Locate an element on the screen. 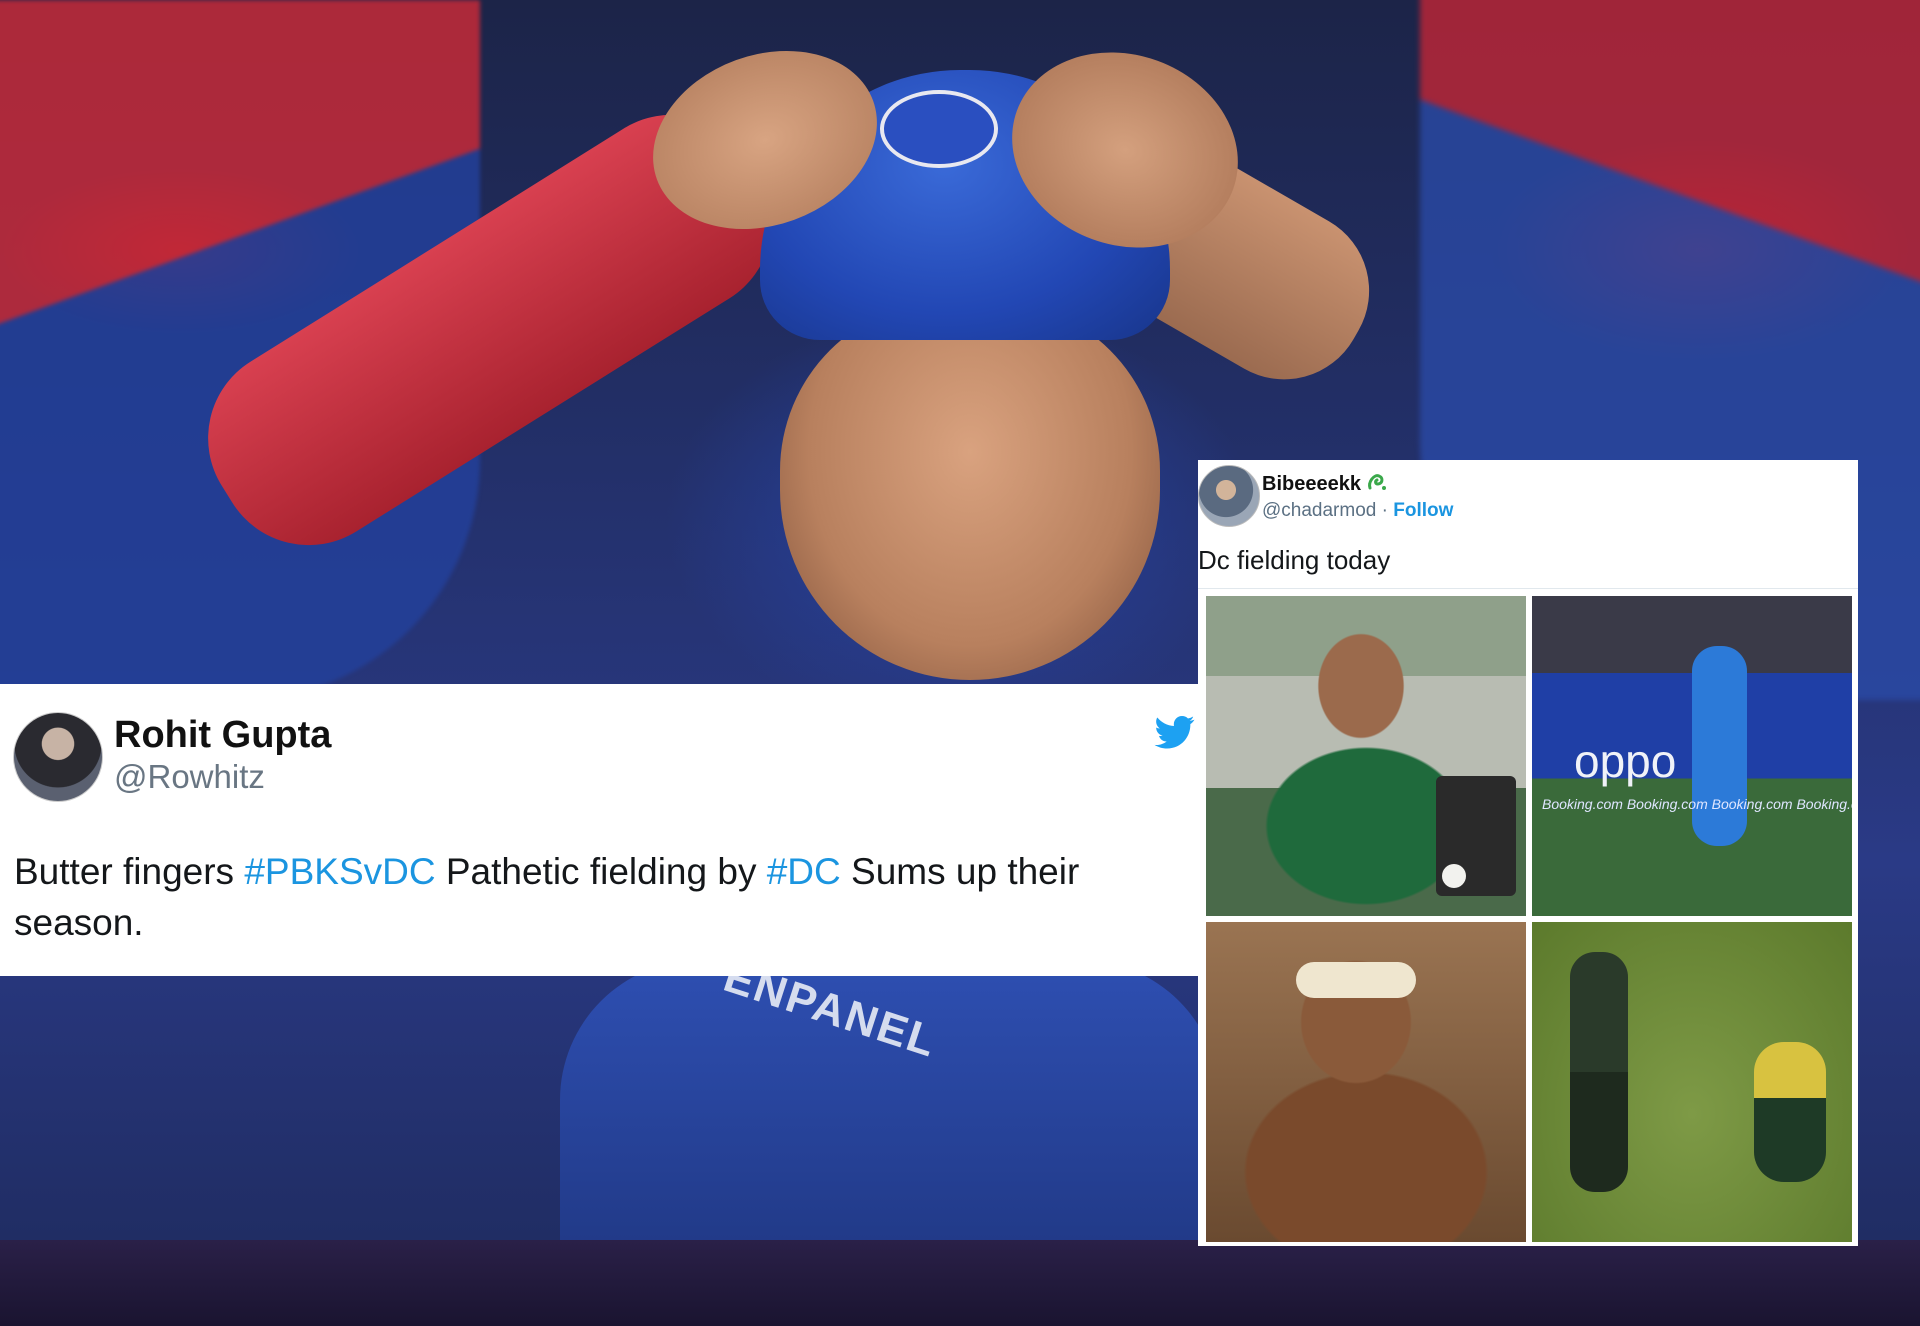  hashtag-pbksvdc: #PBKSvDC is located at coordinates (339, 871).